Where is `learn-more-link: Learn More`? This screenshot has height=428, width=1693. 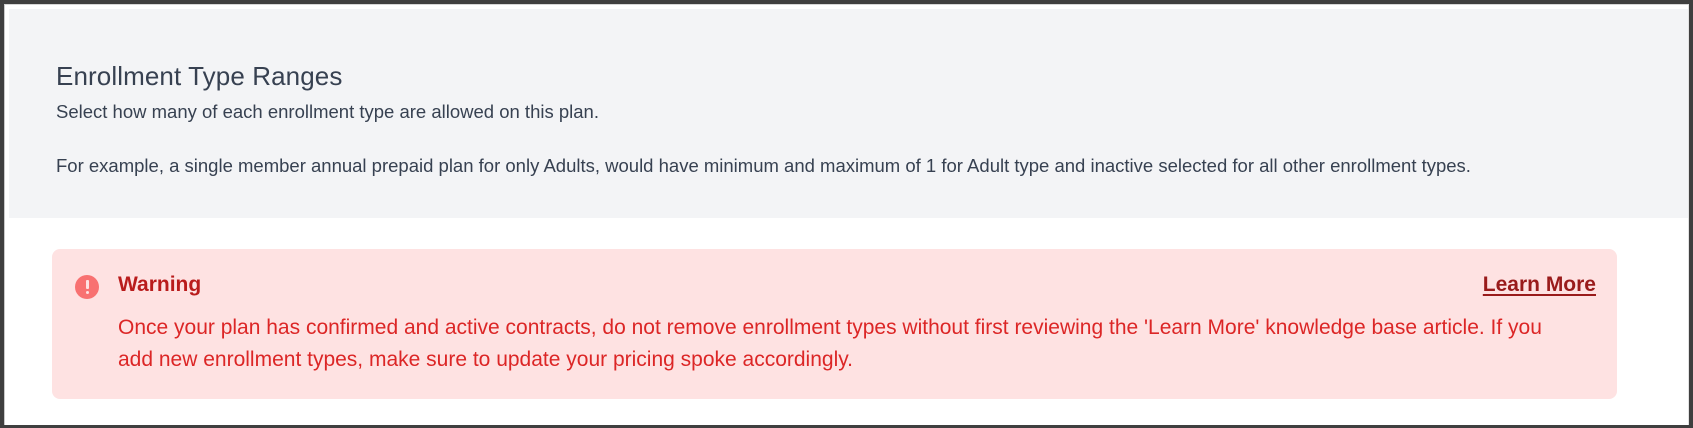
learn-more-link: Learn More is located at coordinates (1539, 285).